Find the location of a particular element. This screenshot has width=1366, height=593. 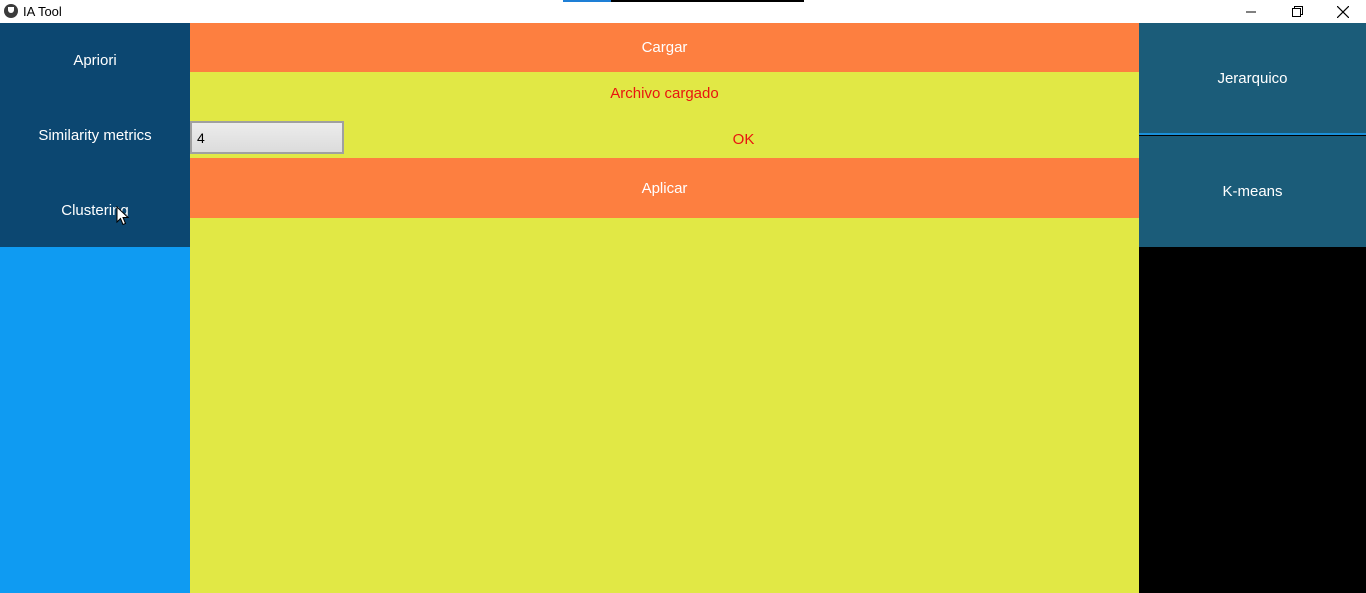

close-button is located at coordinates (1343, 11).